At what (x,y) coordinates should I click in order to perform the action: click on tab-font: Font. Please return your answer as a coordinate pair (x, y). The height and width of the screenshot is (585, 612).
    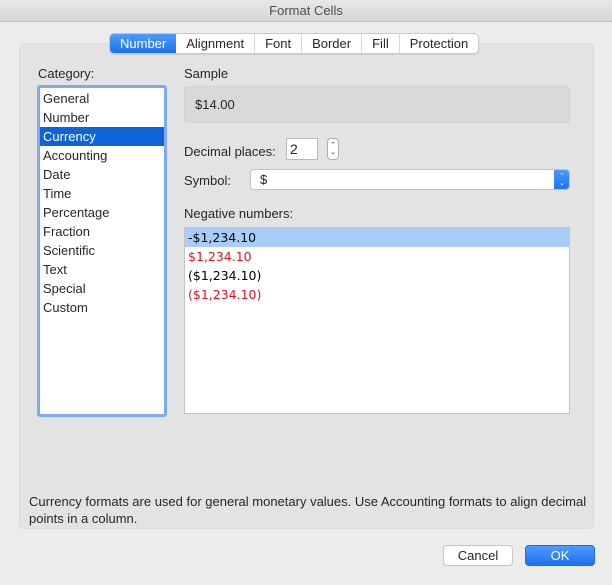
    Looking at the image, I should click on (279, 43).